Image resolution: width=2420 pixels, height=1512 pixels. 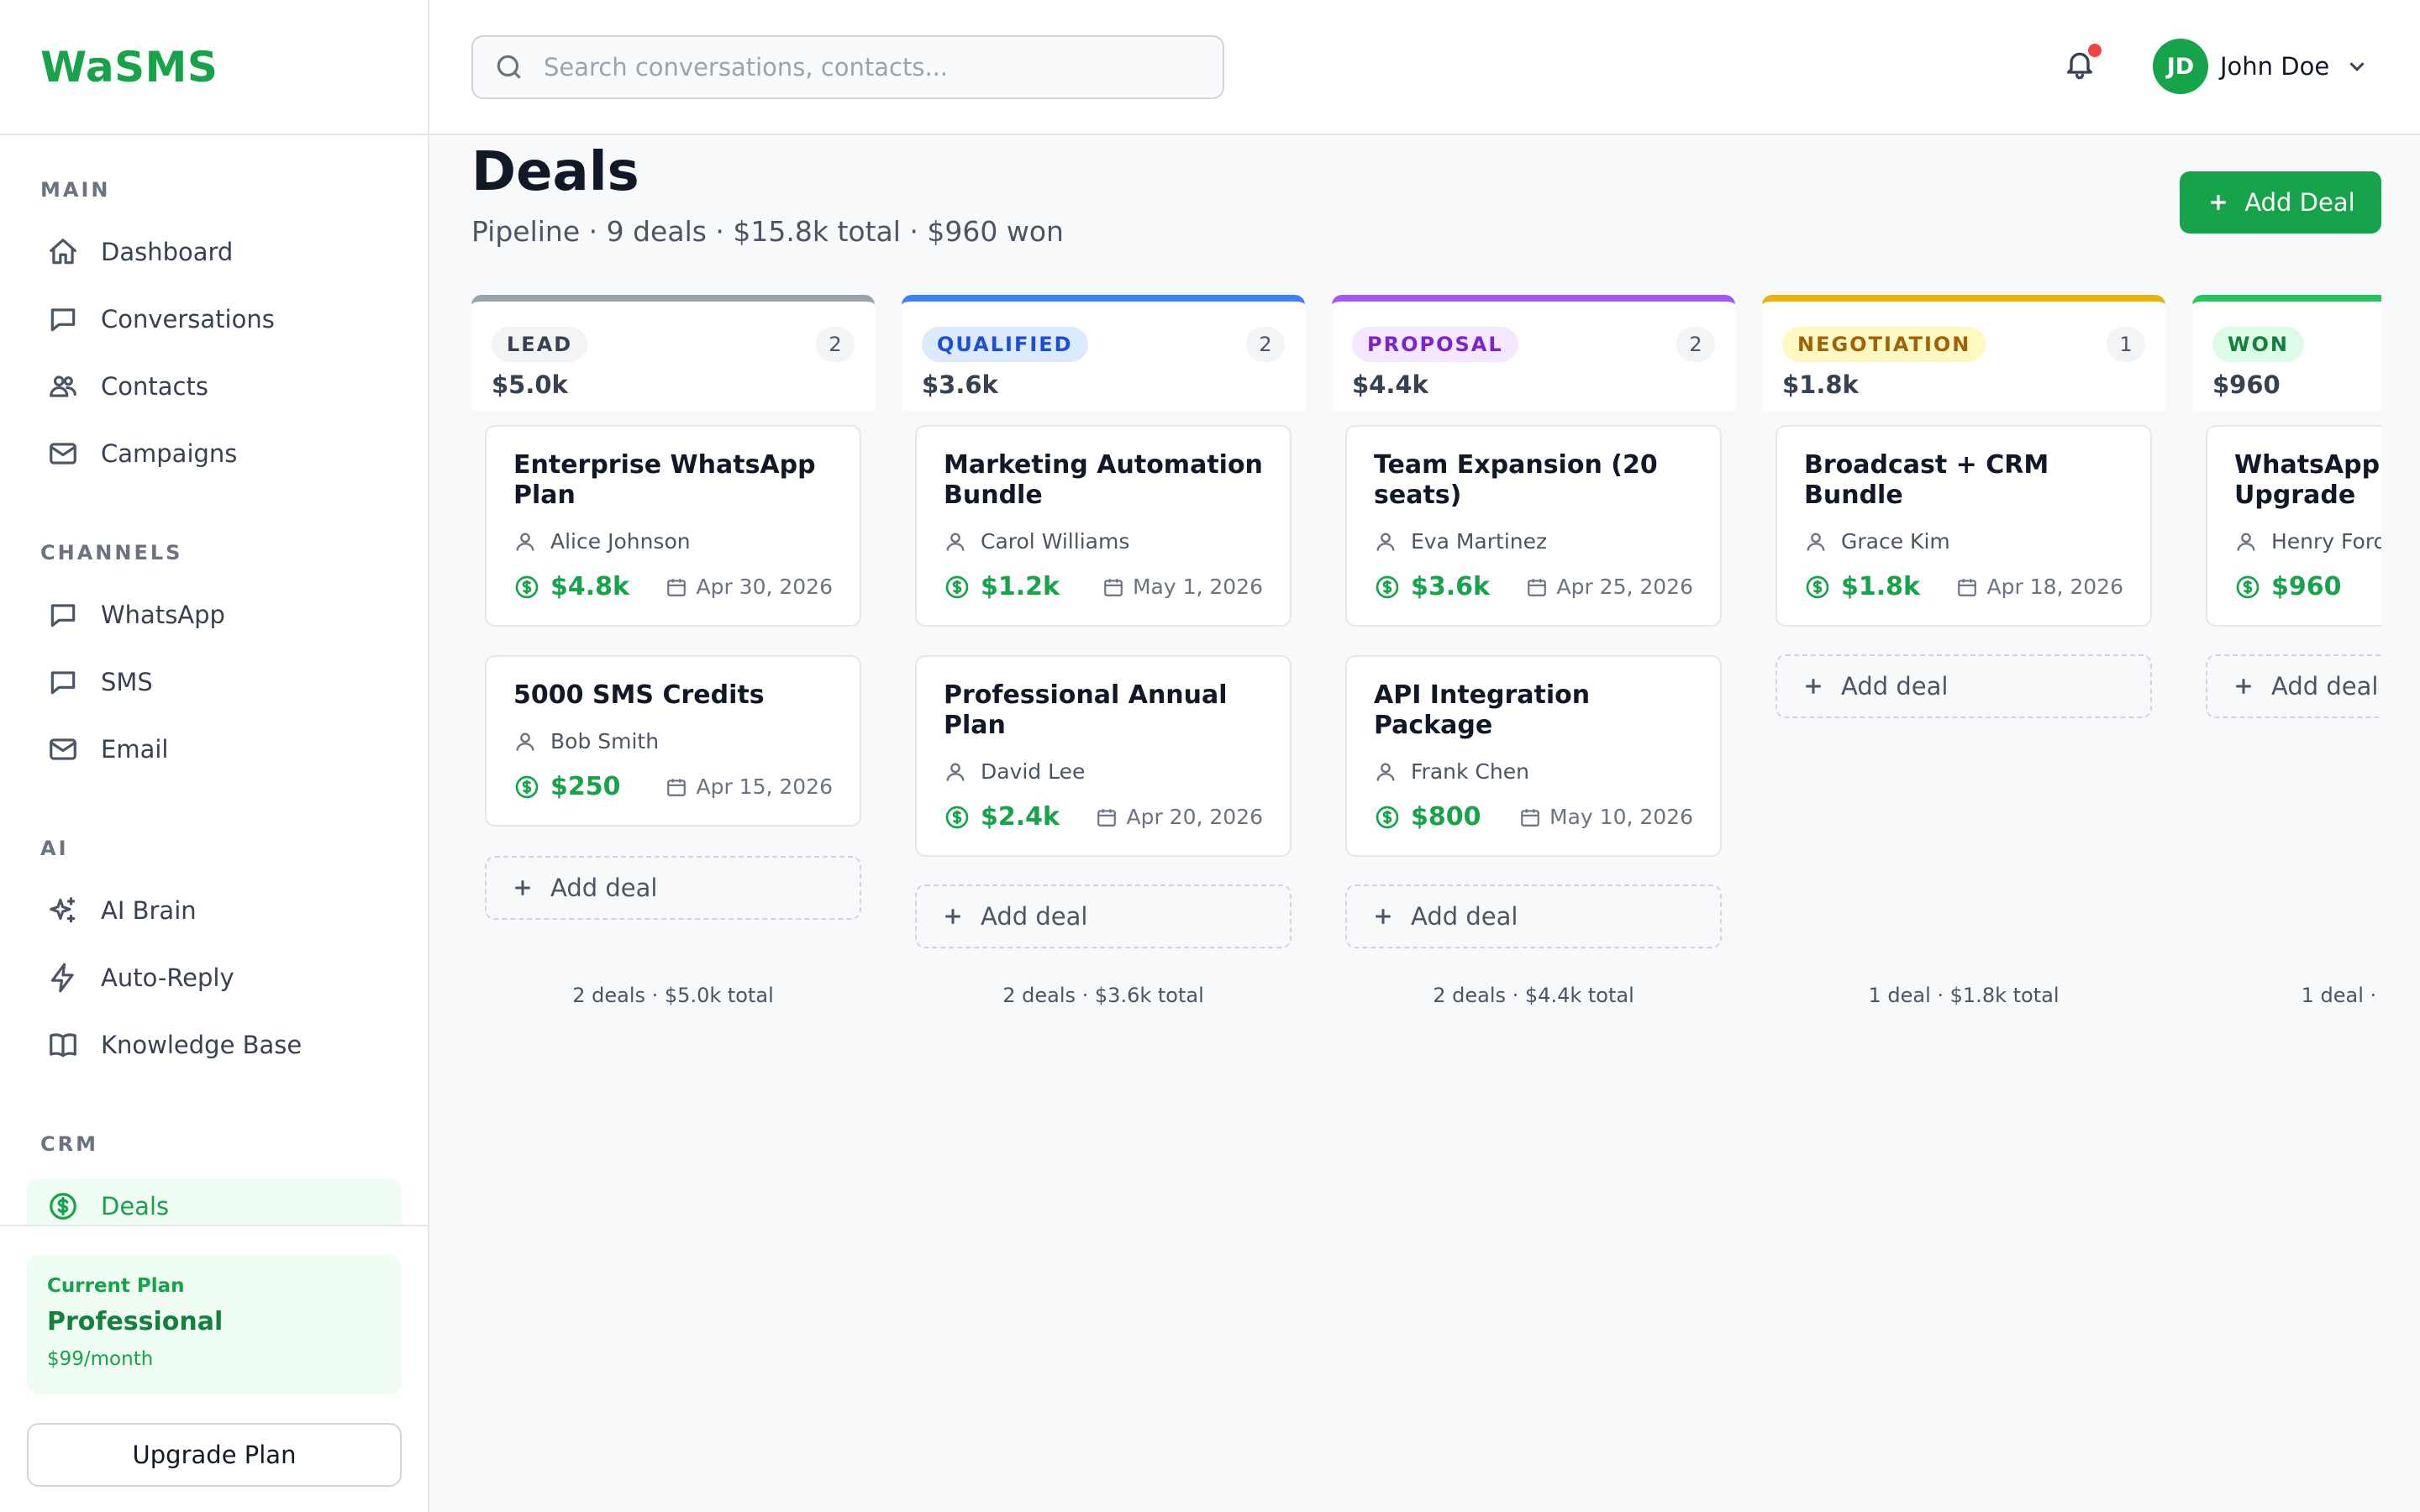 I want to click on section-title-channels: CHANNELS, so click(x=112, y=552).